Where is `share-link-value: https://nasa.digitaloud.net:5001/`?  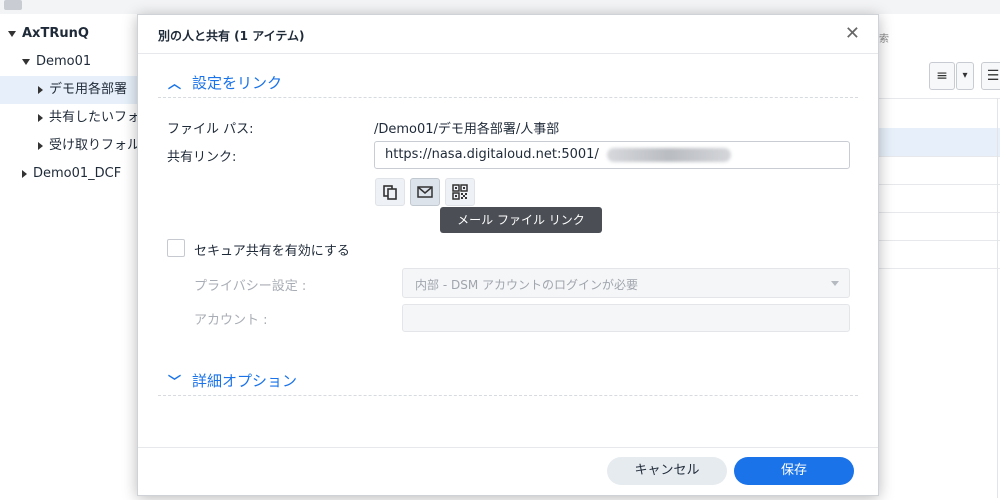
share-link-value: https://nasa.digitaloud.net:5001/ is located at coordinates (492, 154).